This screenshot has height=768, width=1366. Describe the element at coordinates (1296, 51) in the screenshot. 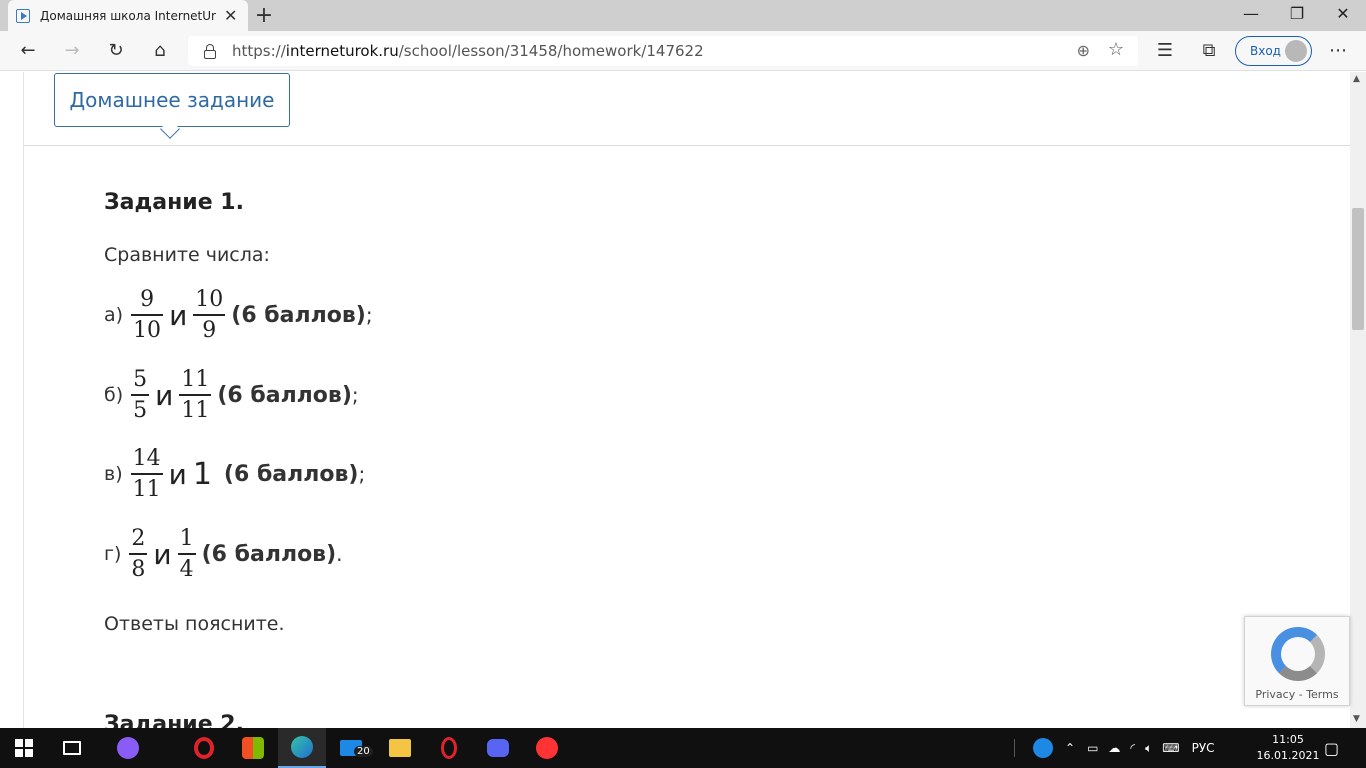

I see `avatar` at that location.